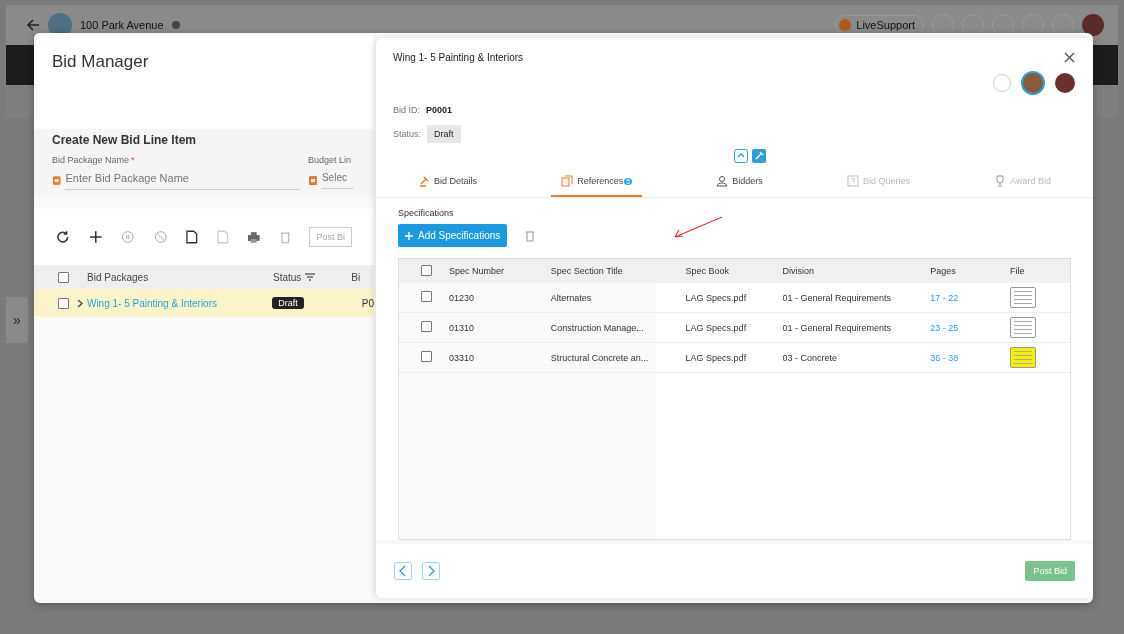 The width and height of the screenshot is (1124, 634). Describe the element at coordinates (424, 181) in the screenshot. I see `gavel-icon` at that location.